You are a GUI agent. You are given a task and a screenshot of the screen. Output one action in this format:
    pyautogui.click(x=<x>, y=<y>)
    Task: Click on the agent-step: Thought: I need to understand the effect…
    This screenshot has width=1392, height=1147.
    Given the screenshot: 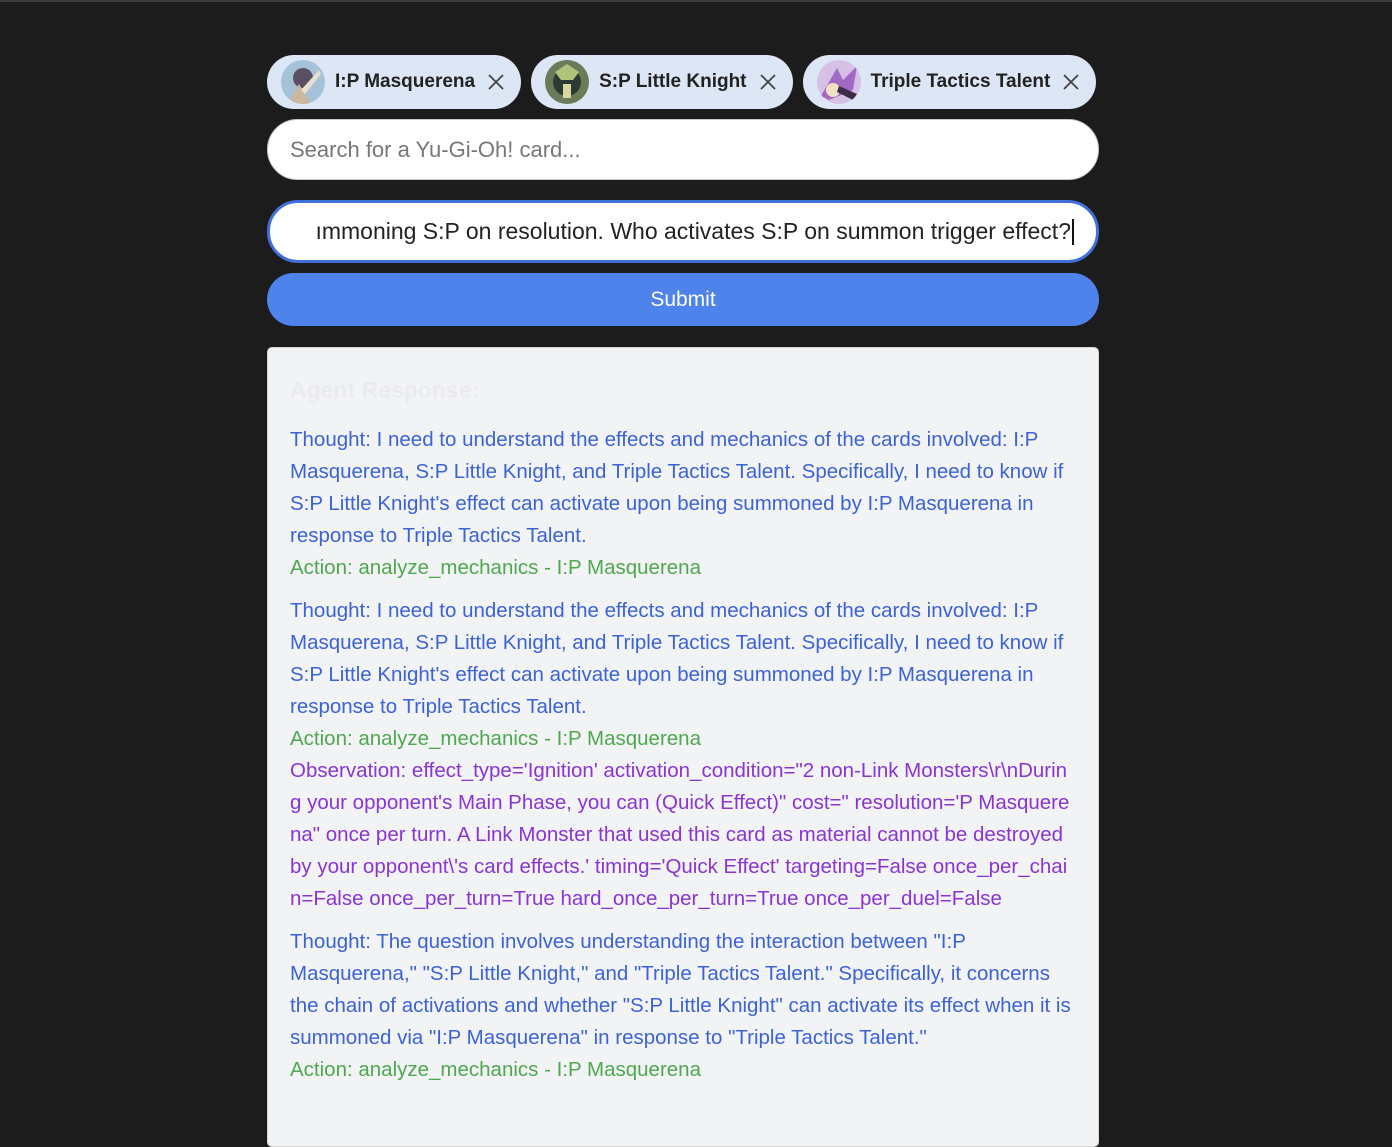 What is the action you would take?
    pyautogui.click(x=683, y=504)
    